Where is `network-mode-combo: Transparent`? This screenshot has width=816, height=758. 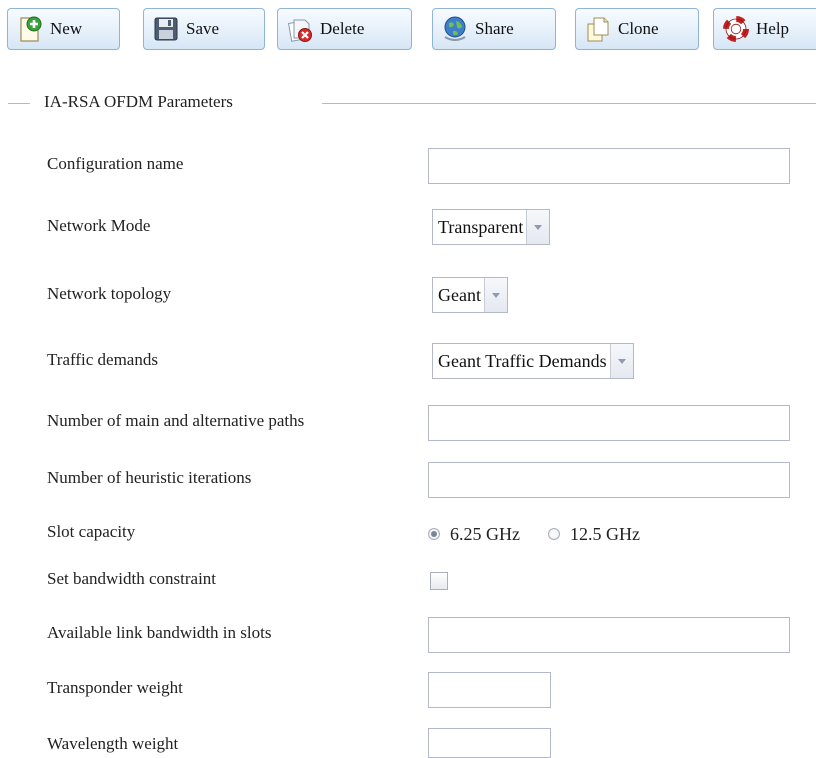
network-mode-combo: Transparent is located at coordinates (491, 227).